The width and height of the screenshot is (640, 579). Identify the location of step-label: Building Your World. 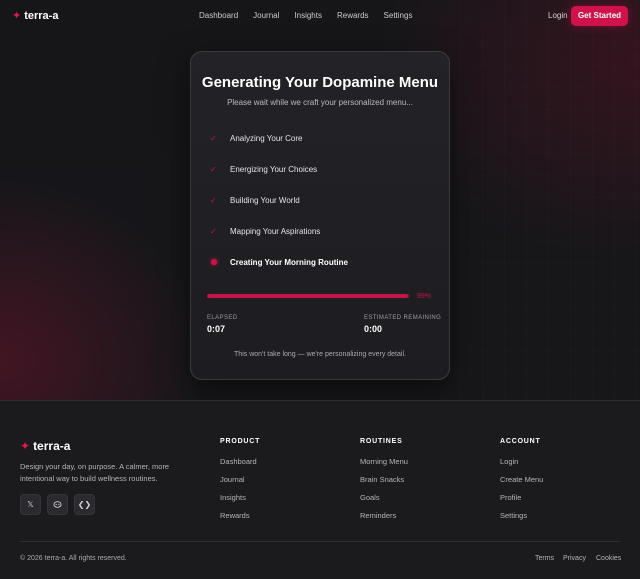
(265, 200).